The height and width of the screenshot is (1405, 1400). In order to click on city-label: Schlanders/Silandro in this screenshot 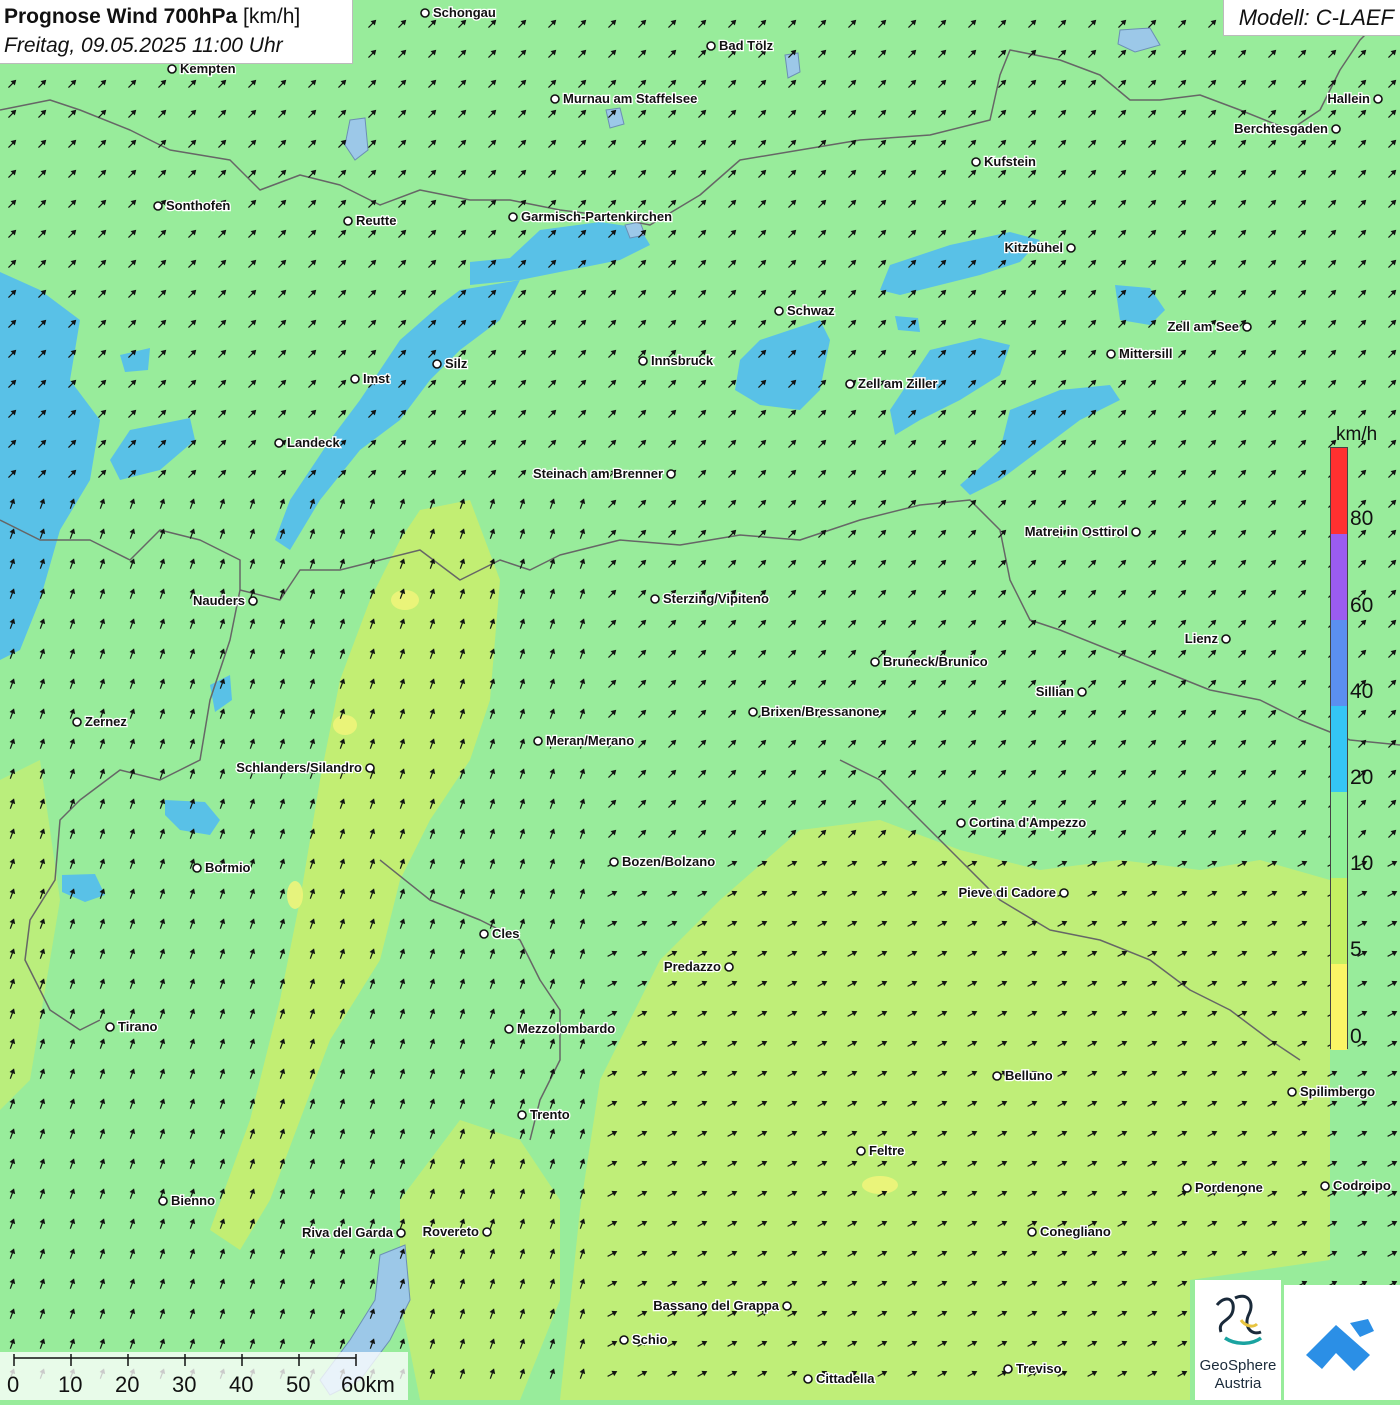, I will do `click(299, 767)`.